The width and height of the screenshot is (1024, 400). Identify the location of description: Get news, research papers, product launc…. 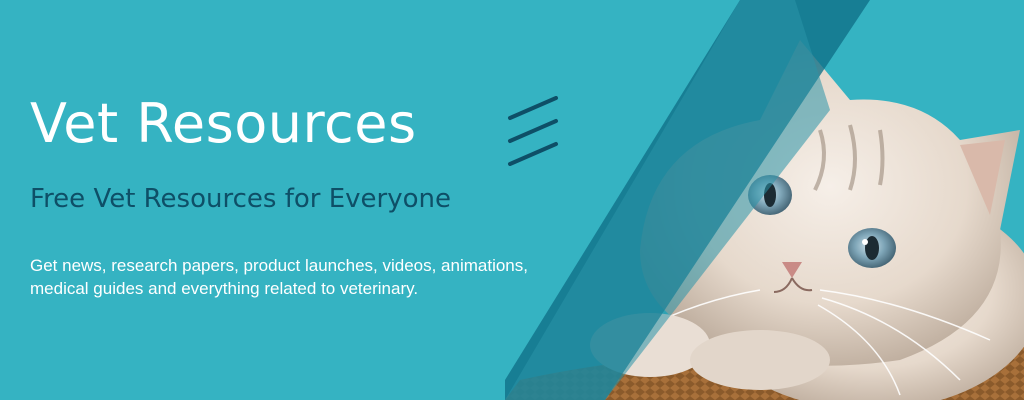
(330, 277).